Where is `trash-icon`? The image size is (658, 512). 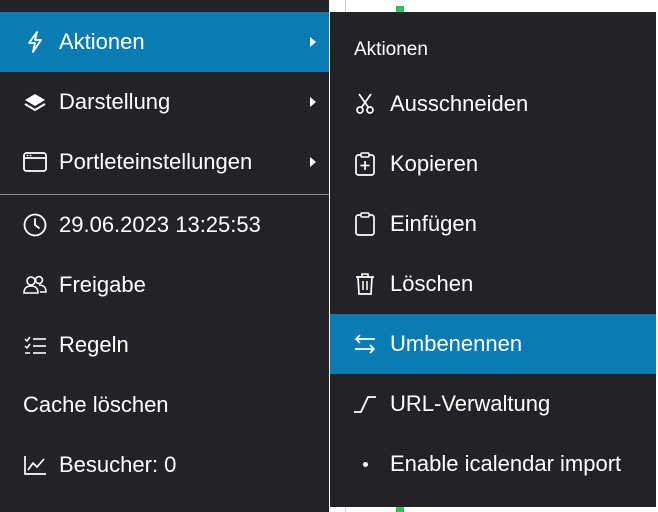 trash-icon is located at coordinates (365, 284).